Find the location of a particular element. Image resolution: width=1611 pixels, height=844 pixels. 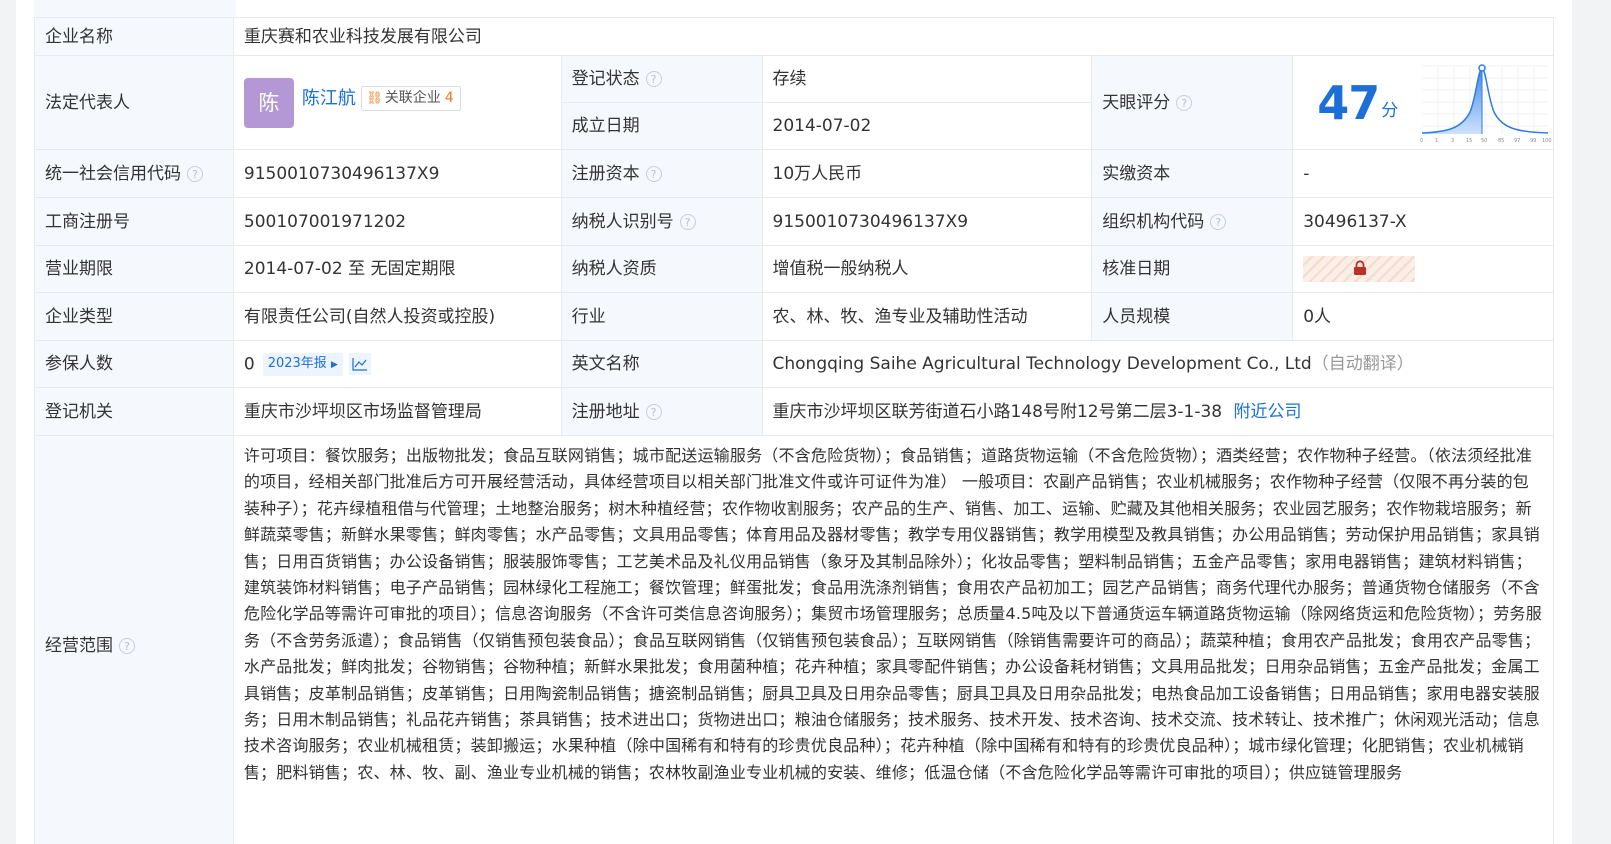

paid-capital-label: 实缴资本 is located at coordinates (1192, 173).